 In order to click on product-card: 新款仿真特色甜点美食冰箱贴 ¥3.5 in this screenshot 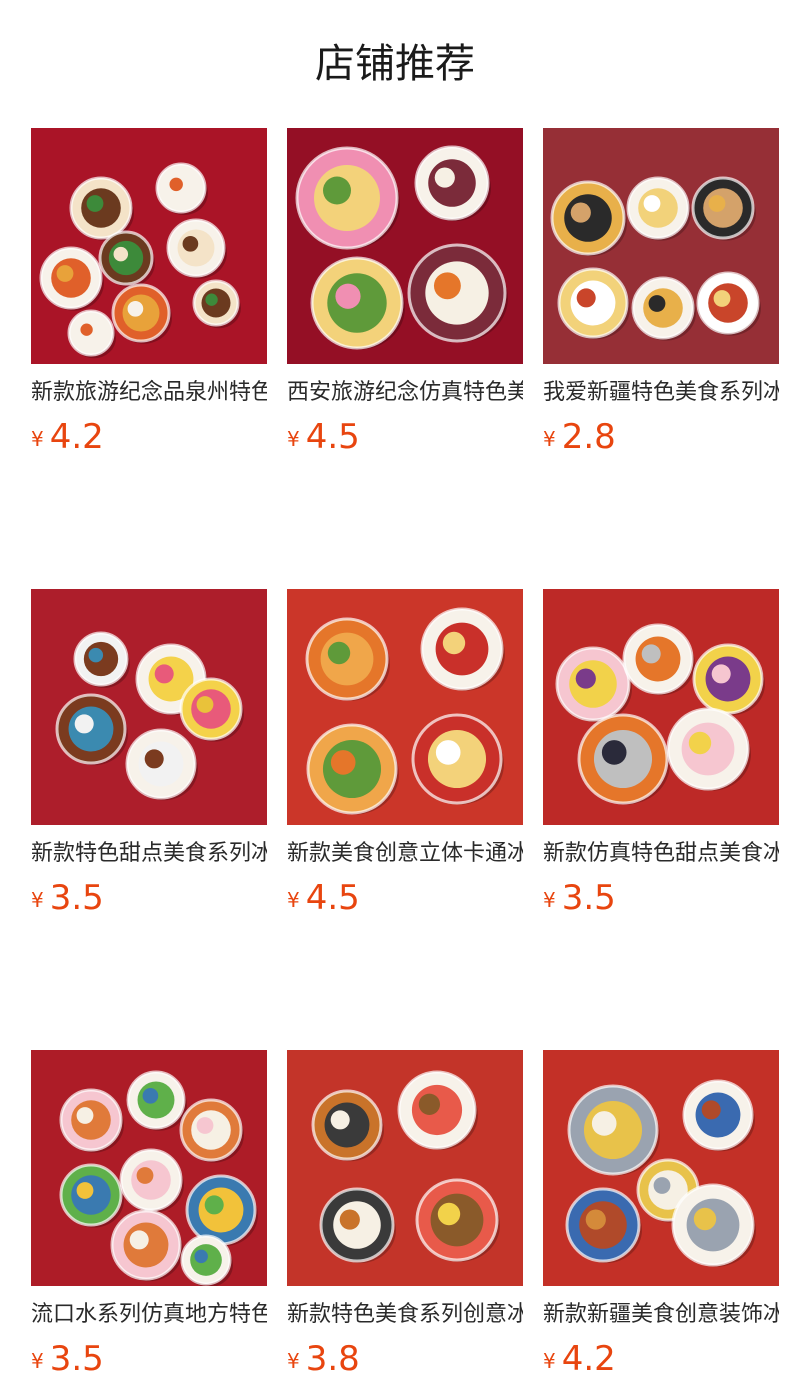, I will do `click(661, 753)`.